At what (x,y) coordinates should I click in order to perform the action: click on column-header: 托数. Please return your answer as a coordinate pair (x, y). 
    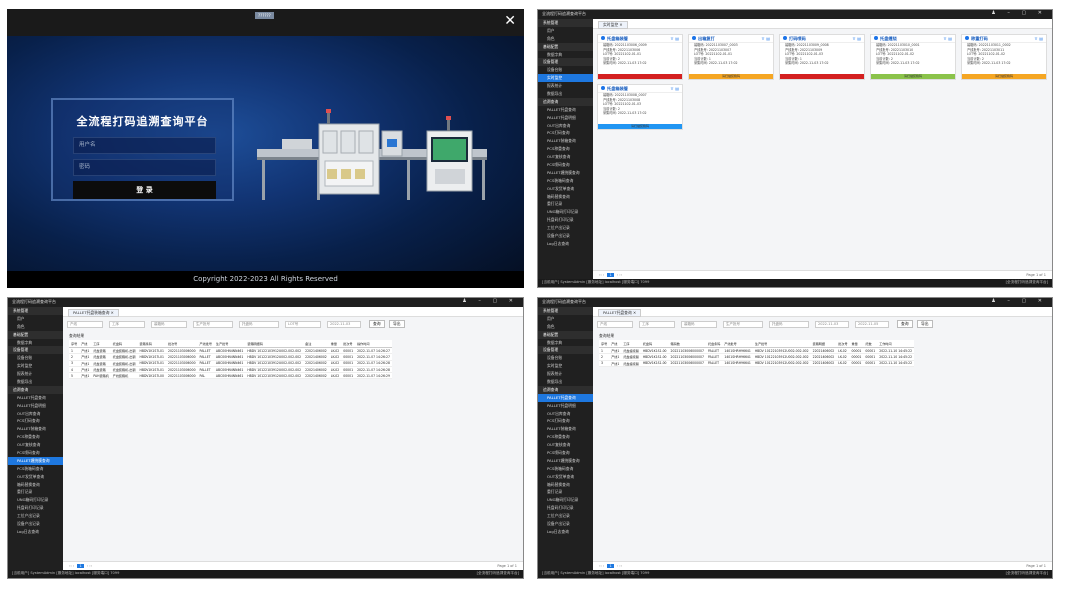
    Looking at the image, I should click on (870, 344).